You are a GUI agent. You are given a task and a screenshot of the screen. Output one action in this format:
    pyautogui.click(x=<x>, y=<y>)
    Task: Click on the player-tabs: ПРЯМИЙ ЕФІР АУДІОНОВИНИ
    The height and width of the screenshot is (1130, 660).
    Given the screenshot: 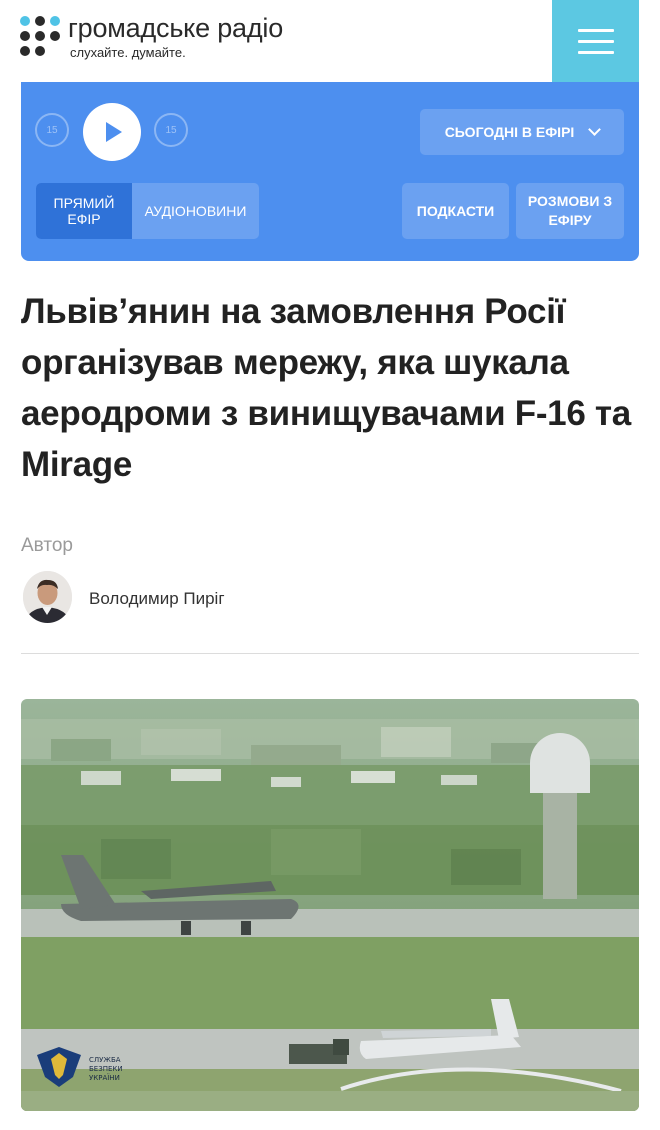 What is the action you would take?
    pyautogui.click(x=147, y=211)
    